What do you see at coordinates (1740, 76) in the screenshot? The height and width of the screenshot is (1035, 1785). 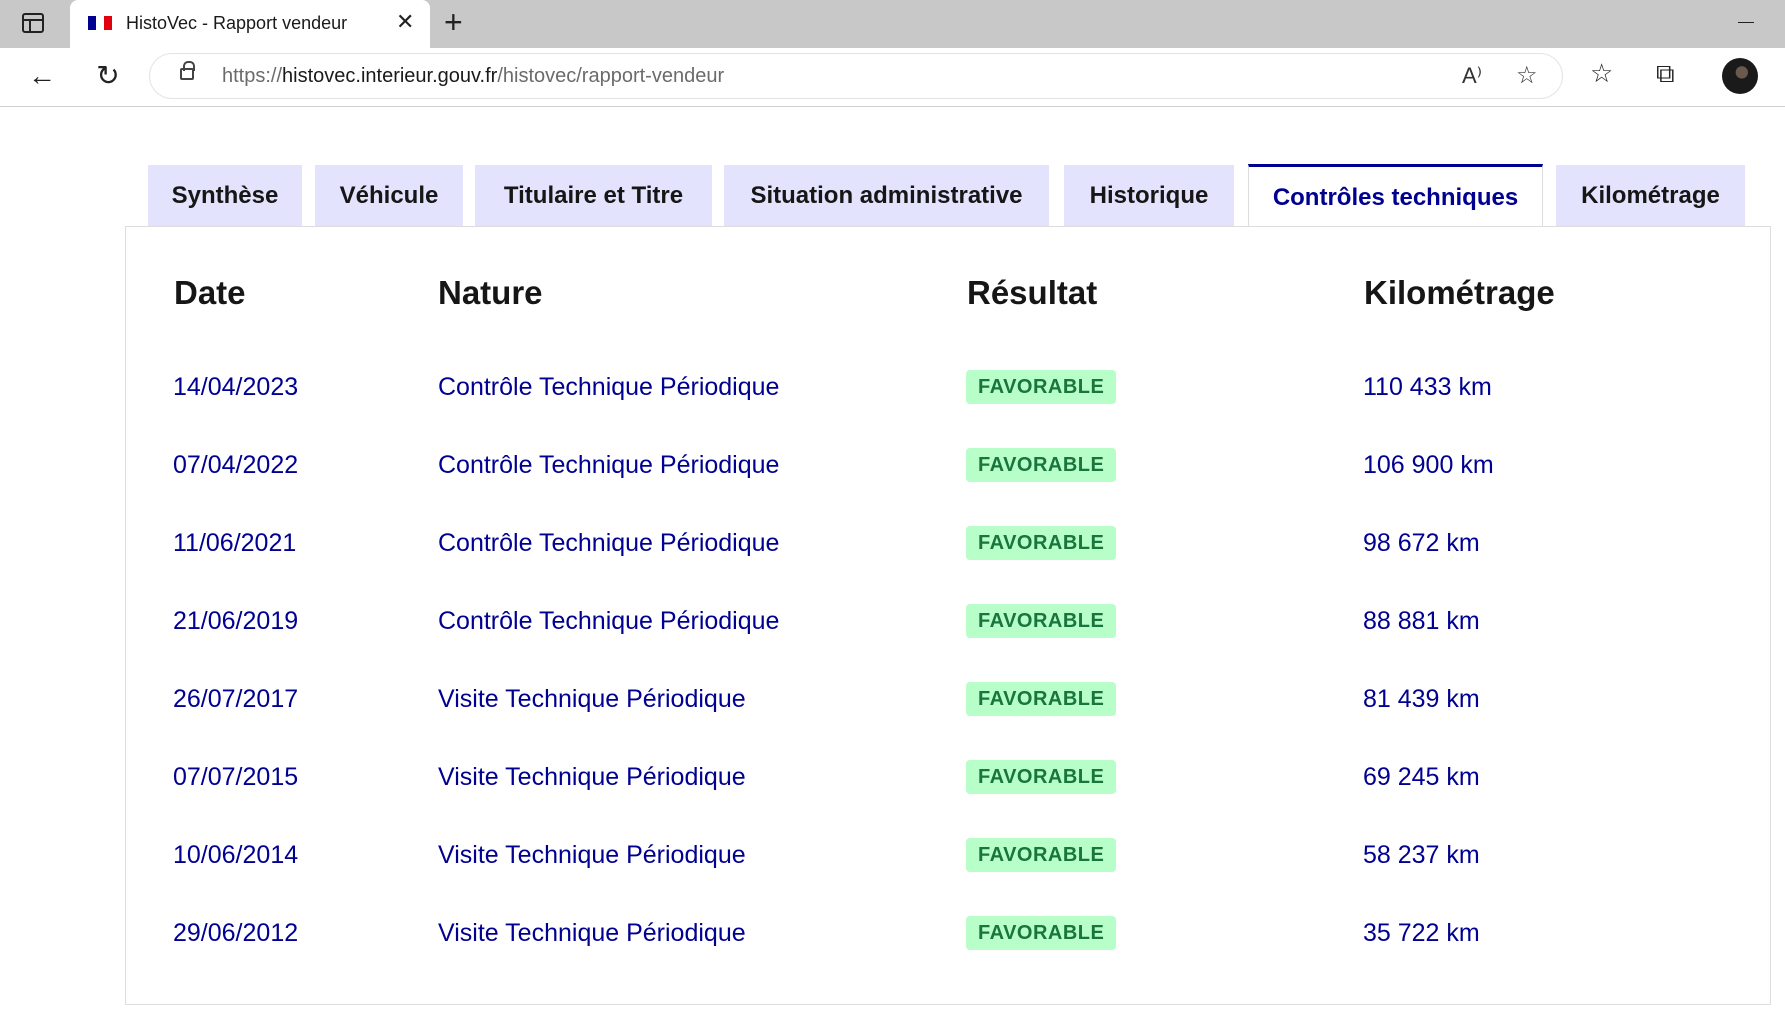 I see `profile-avatar` at bounding box center [1740, 76].